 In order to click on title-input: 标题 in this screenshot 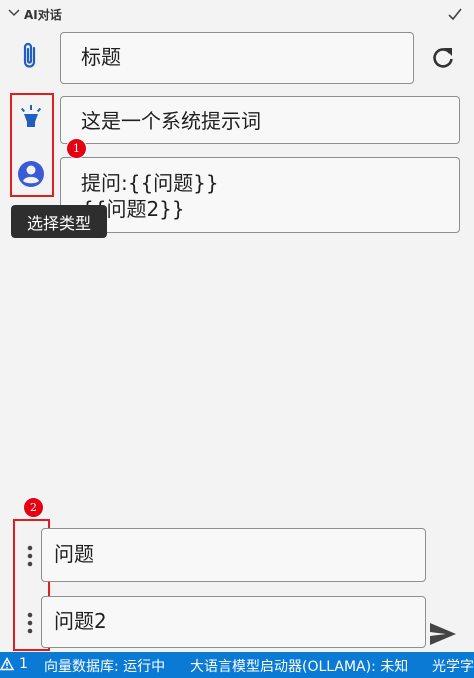, I will do `click(237, 58)`.